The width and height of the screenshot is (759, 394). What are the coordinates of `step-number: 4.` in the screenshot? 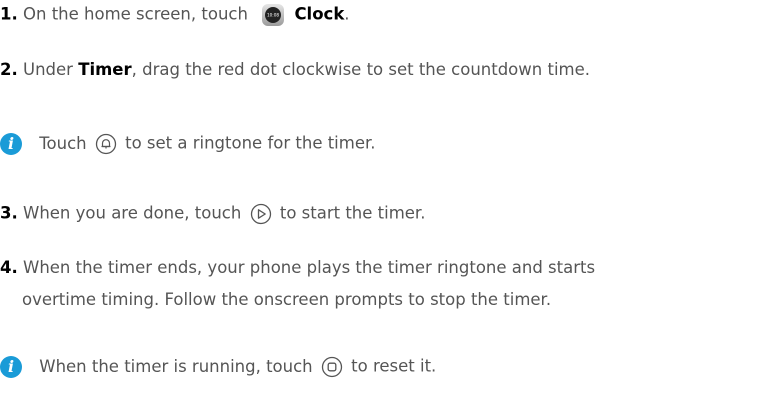 It's located at (9, 267).